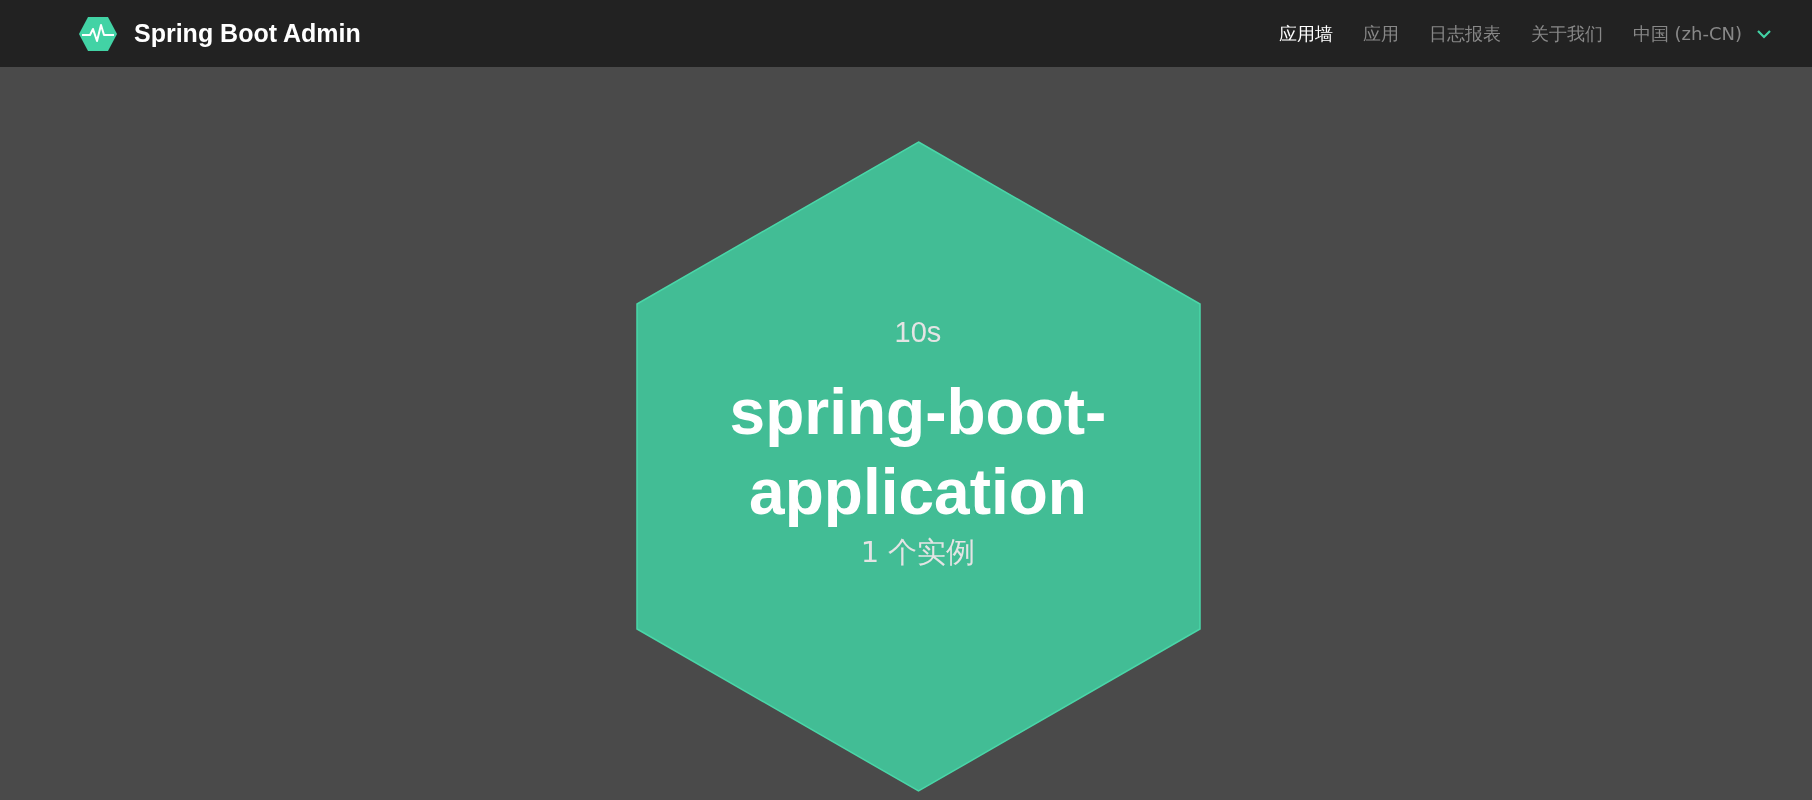 This screenshot has width=1812, height=800. I want to click on application-name: spring-boot-application, so click(918, 452).